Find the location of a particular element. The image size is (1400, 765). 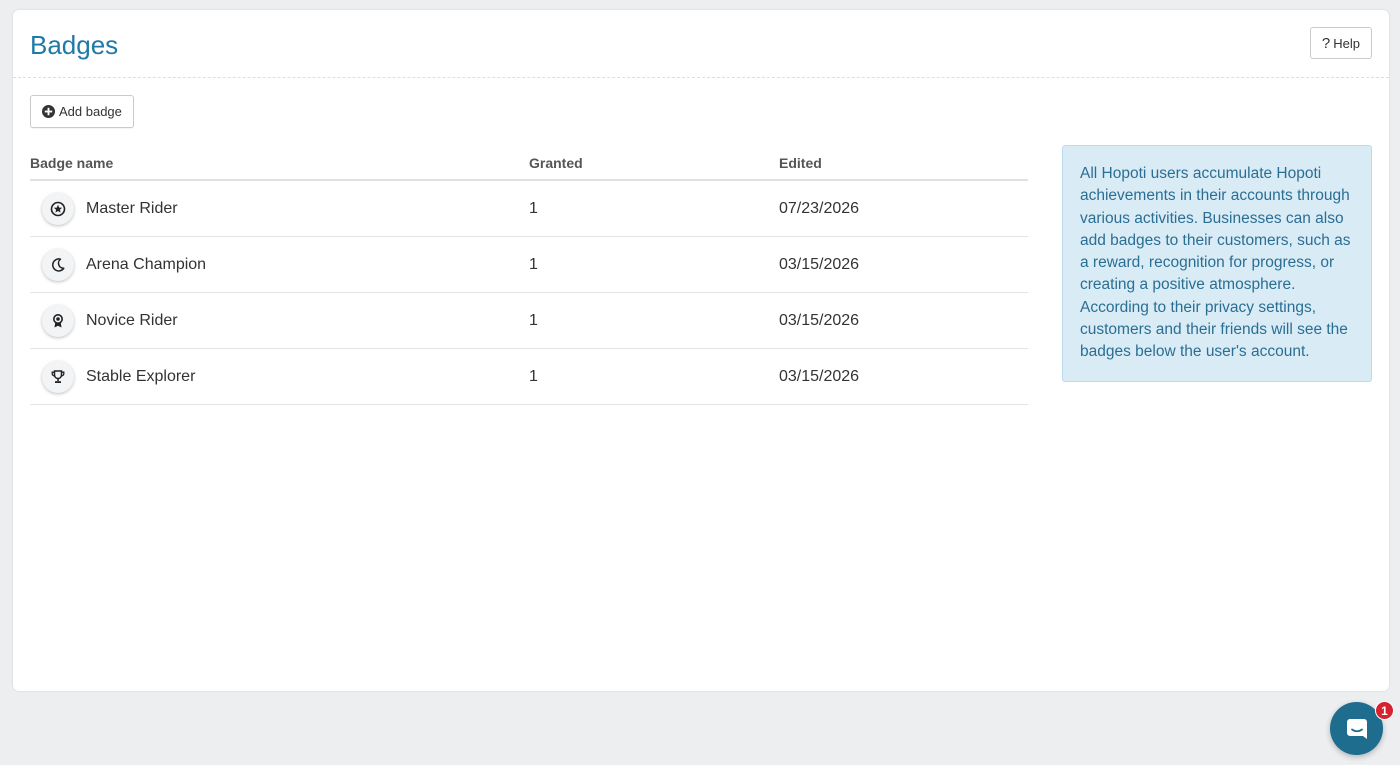

chat-bubble-icon is located at coordinates (1356, 728).